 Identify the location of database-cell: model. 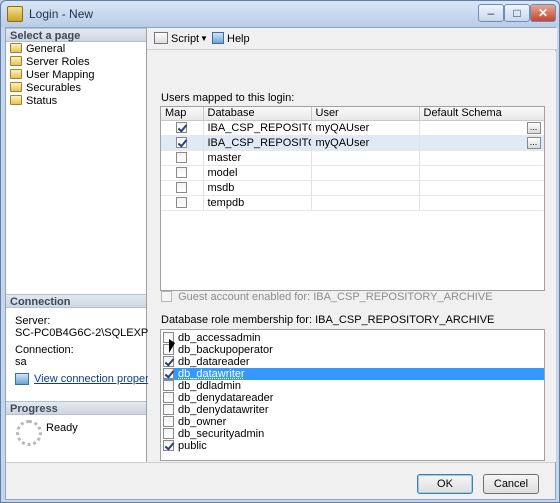
(257, 173).